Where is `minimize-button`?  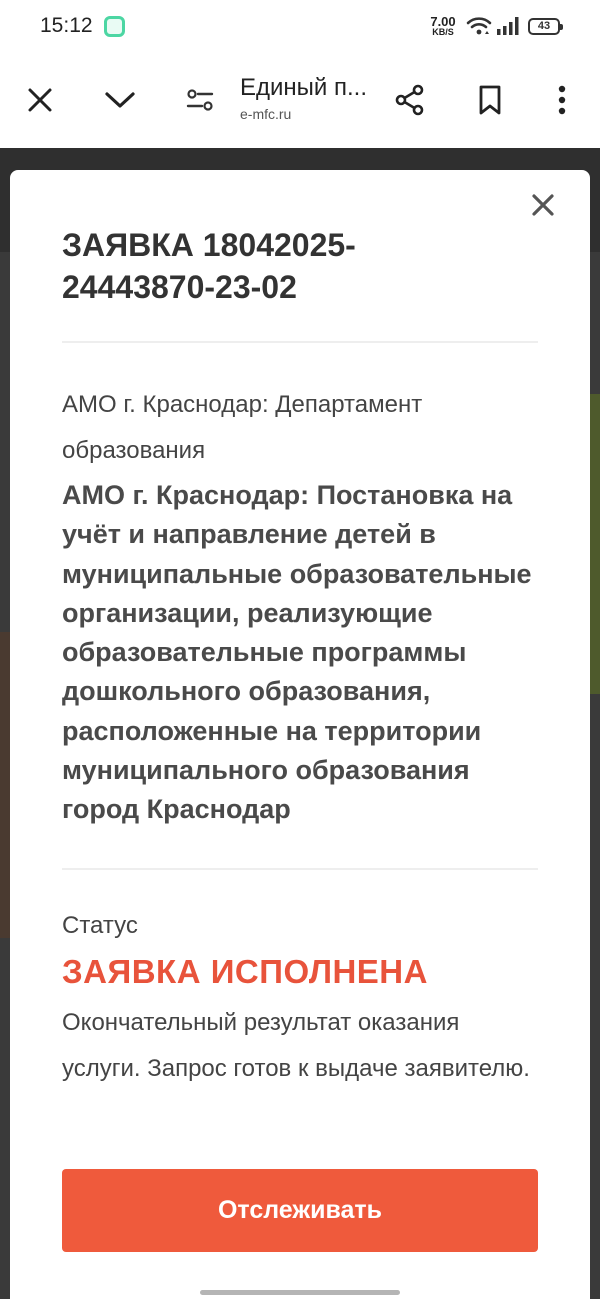
minimize-button is located at coordinates (120, 100).